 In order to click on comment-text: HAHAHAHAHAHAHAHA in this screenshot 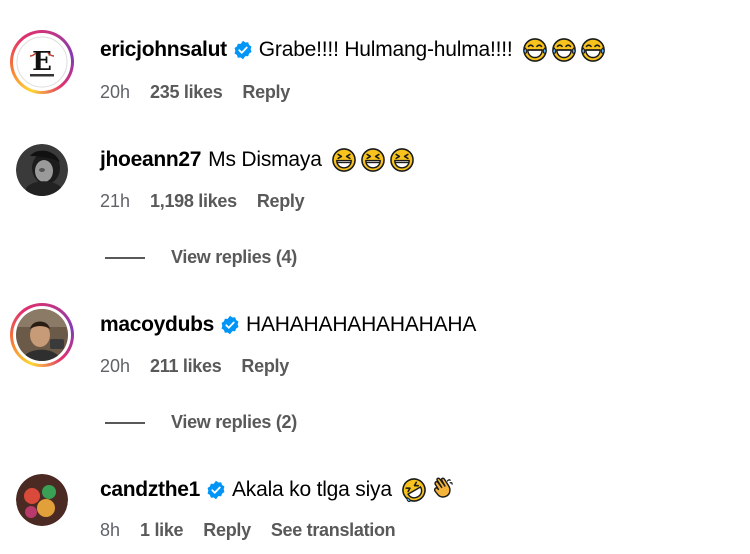, I will do `click(361, 324)`.